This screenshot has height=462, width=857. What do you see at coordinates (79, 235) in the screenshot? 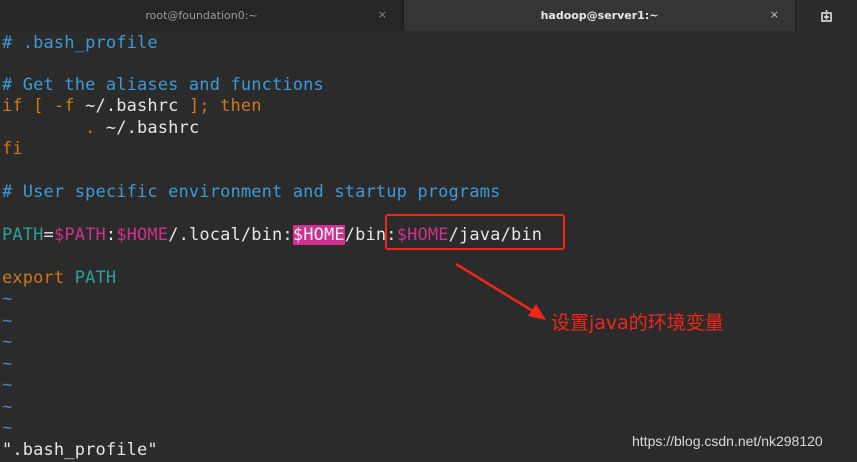
I see `path-var-ref: $PATH` at bounding box center [79, 235].